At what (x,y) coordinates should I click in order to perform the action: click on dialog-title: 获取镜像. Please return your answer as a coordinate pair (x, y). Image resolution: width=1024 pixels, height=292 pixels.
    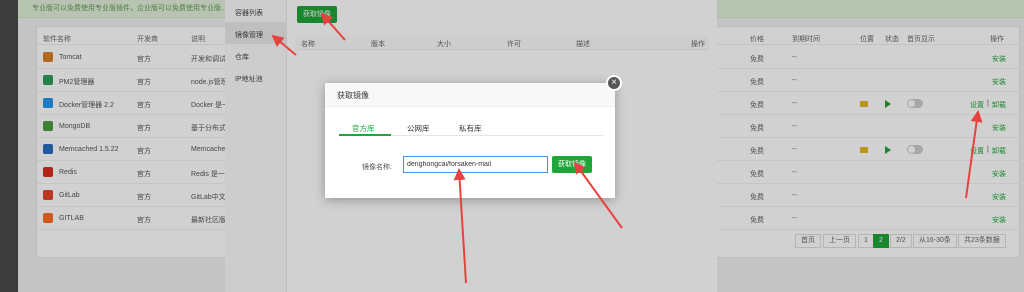
    Looking at the image, I should click on (470, 95).